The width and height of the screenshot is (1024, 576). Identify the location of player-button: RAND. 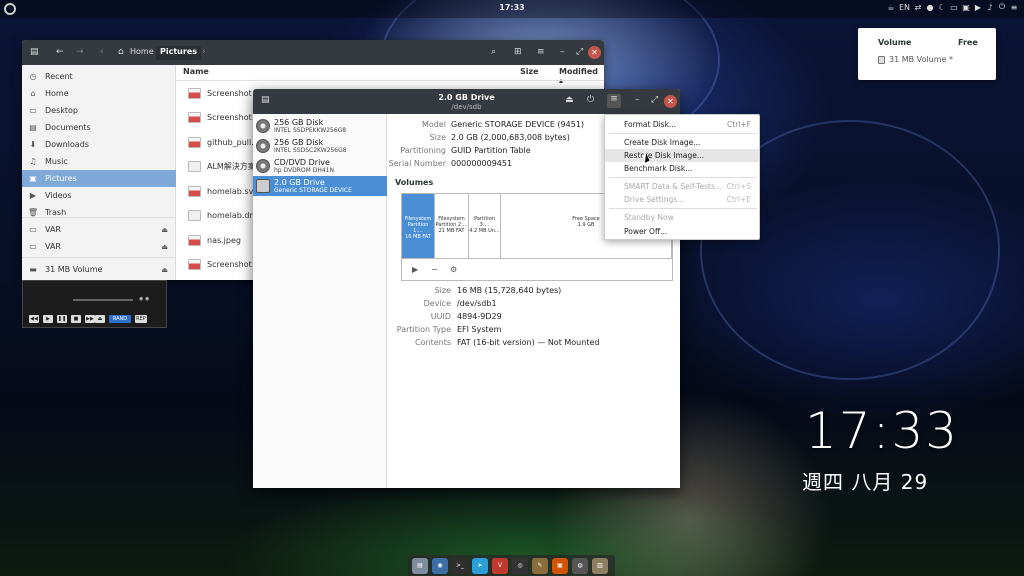
(120, 319).